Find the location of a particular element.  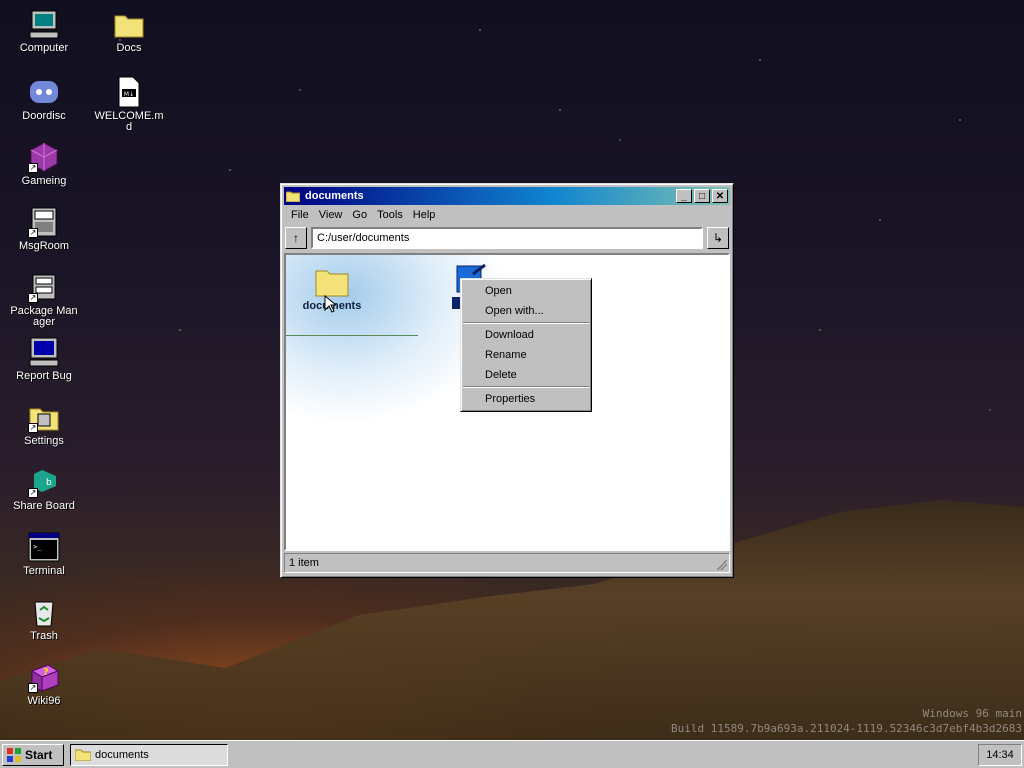

watermark-line: Windows 96 main is located at coordinates (972, 713).